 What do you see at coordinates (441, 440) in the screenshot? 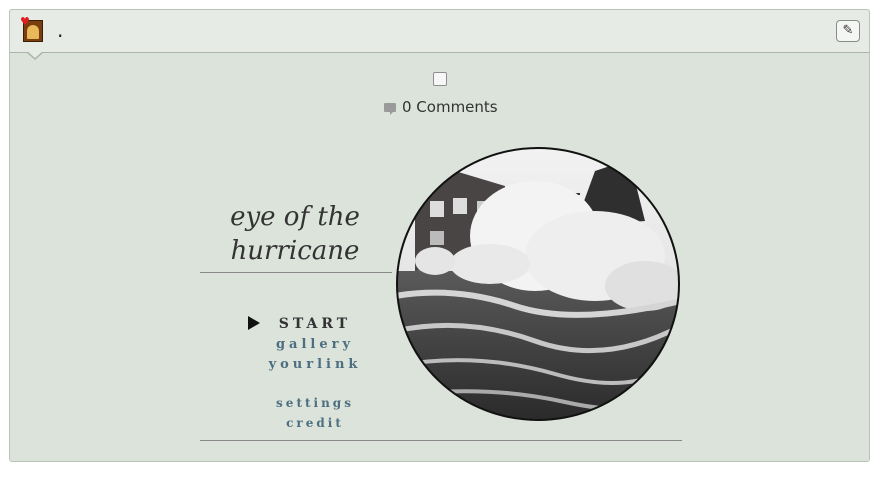
I see `divider-bottom` at bounding box center [441, 440].